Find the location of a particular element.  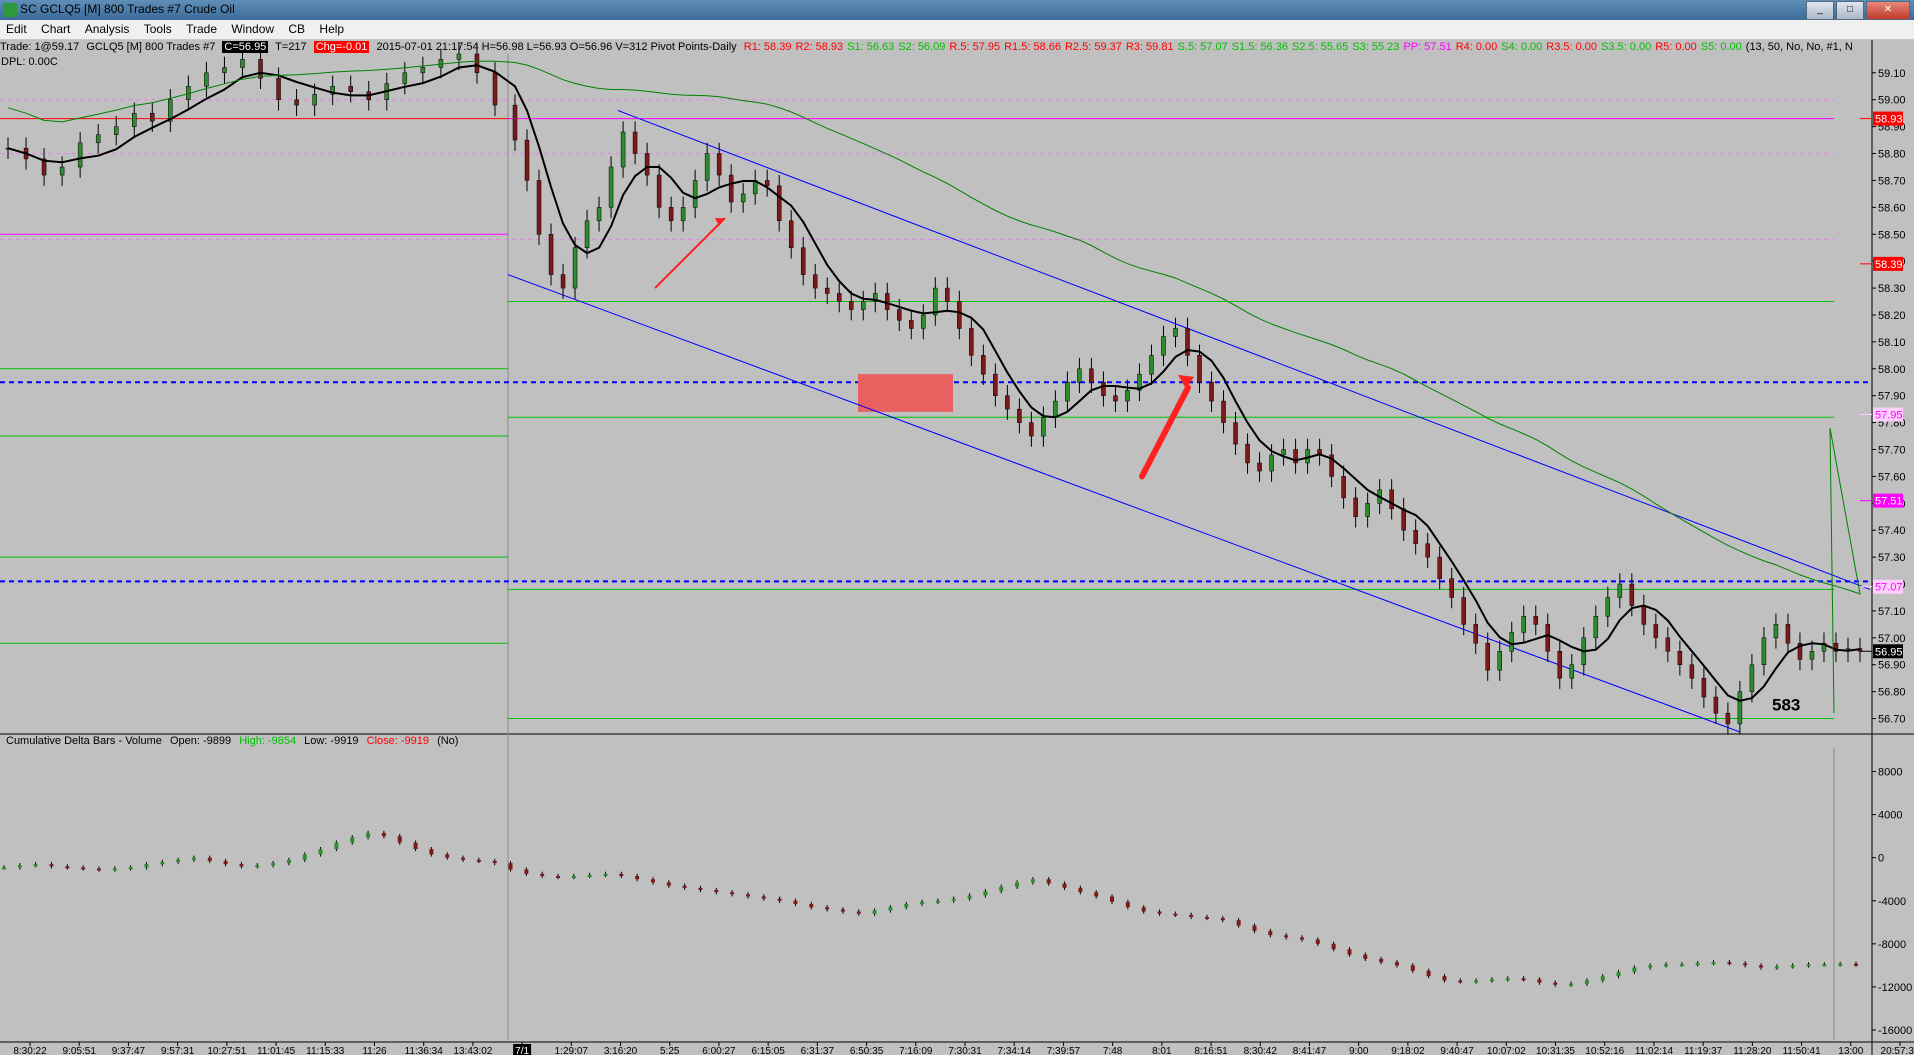

x-tick-label: 9:05:51 is located at coordinates (80, 1050).